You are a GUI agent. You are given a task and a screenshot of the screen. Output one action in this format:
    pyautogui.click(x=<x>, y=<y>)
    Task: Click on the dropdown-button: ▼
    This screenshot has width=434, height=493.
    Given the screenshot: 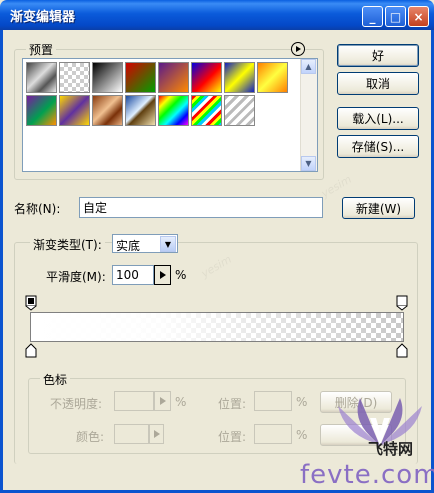 What is the action you would take?
    pyautogui.click(x=168, y=244)
    